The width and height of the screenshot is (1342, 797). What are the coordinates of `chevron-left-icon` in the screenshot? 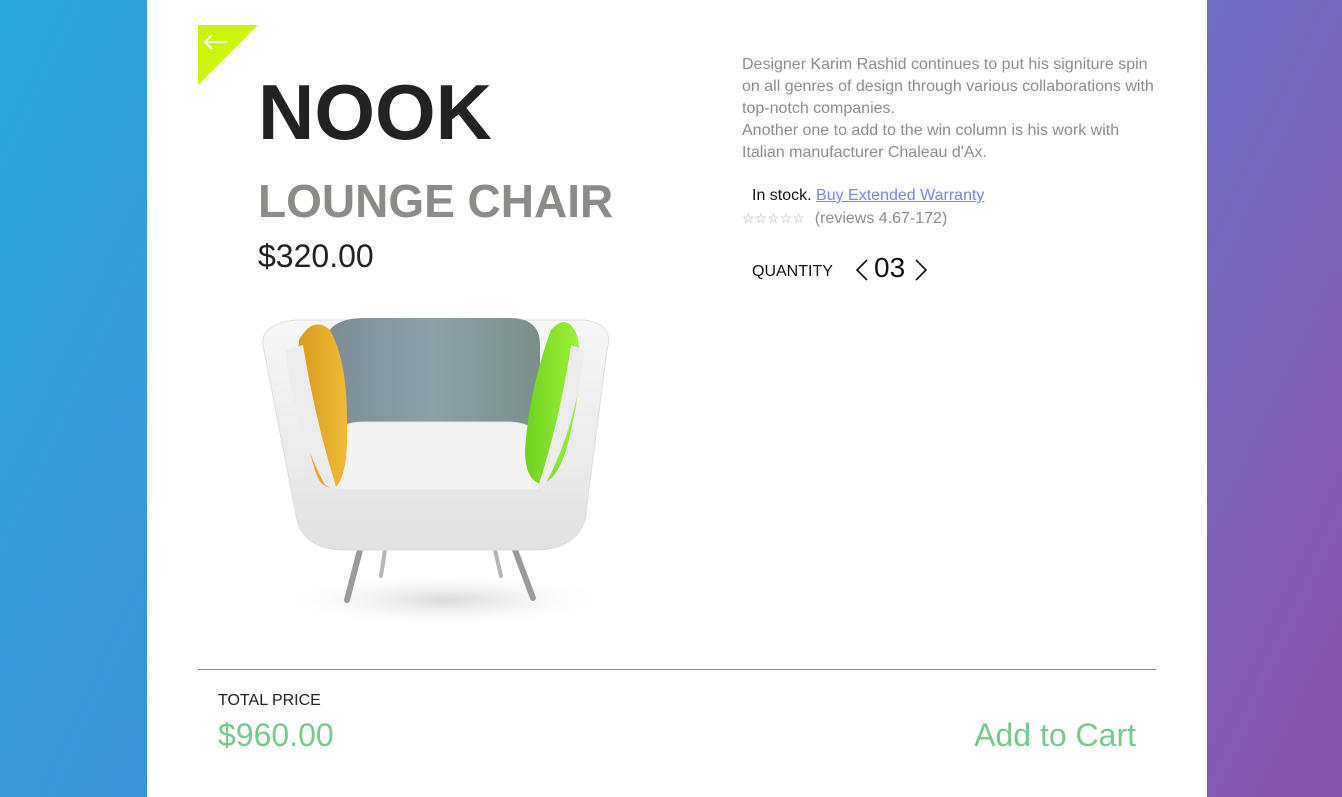 It's located at (862, 270).